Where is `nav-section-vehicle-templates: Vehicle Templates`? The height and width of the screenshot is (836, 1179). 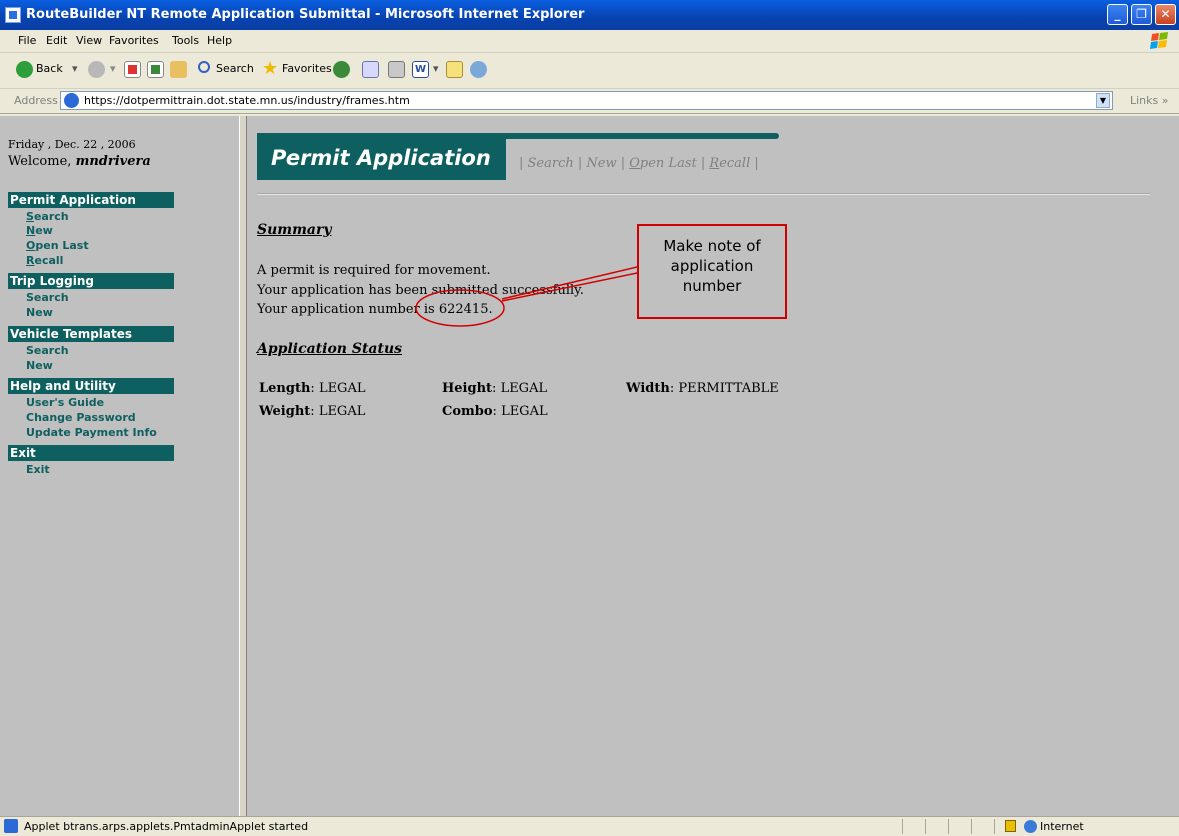 nav-section-vehicle-templates: Vehicle Templates is located at coordinates (91, 334).